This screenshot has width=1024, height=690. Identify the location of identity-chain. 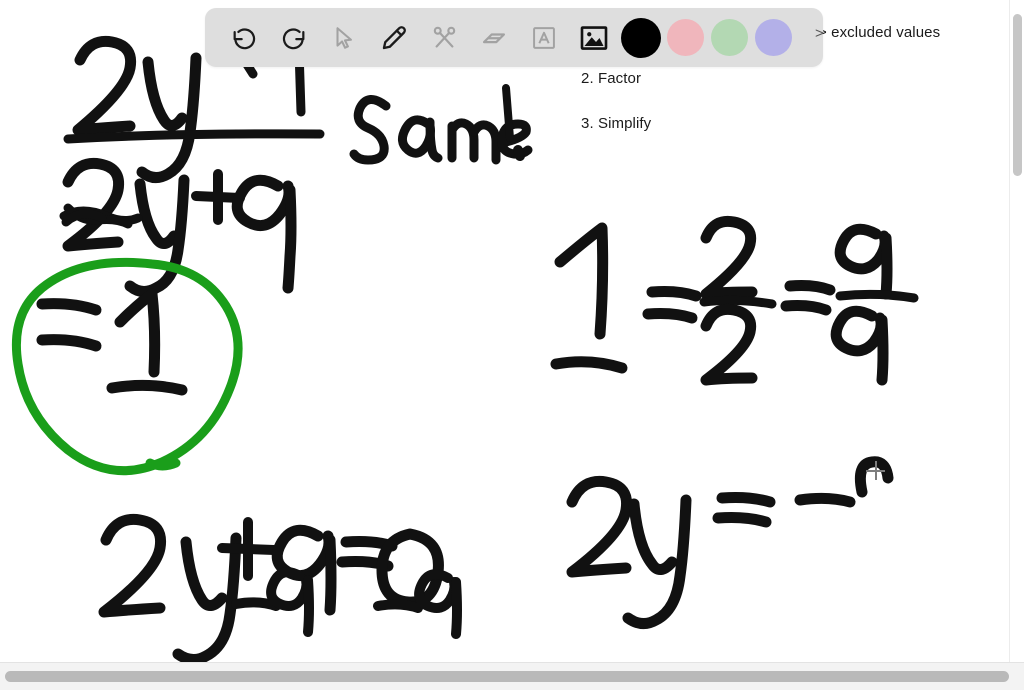
(734, 300).